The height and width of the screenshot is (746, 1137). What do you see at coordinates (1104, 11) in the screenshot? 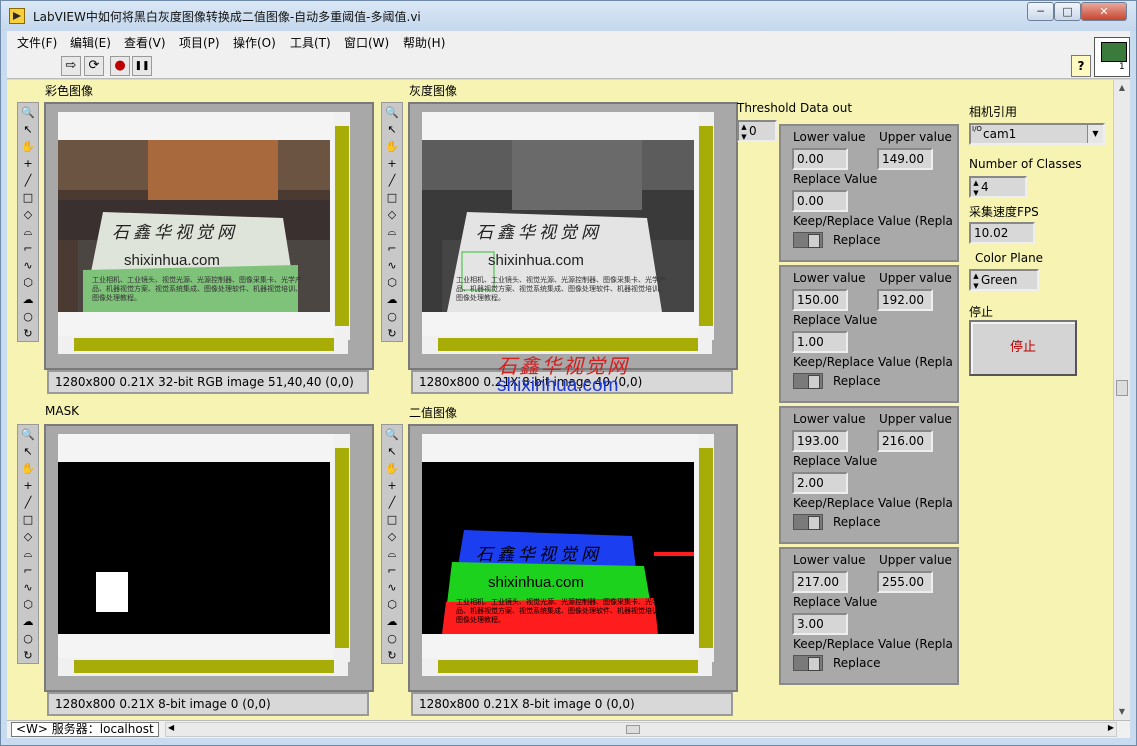
I see `close-button: ✕` at bounding box center [1104, 11].